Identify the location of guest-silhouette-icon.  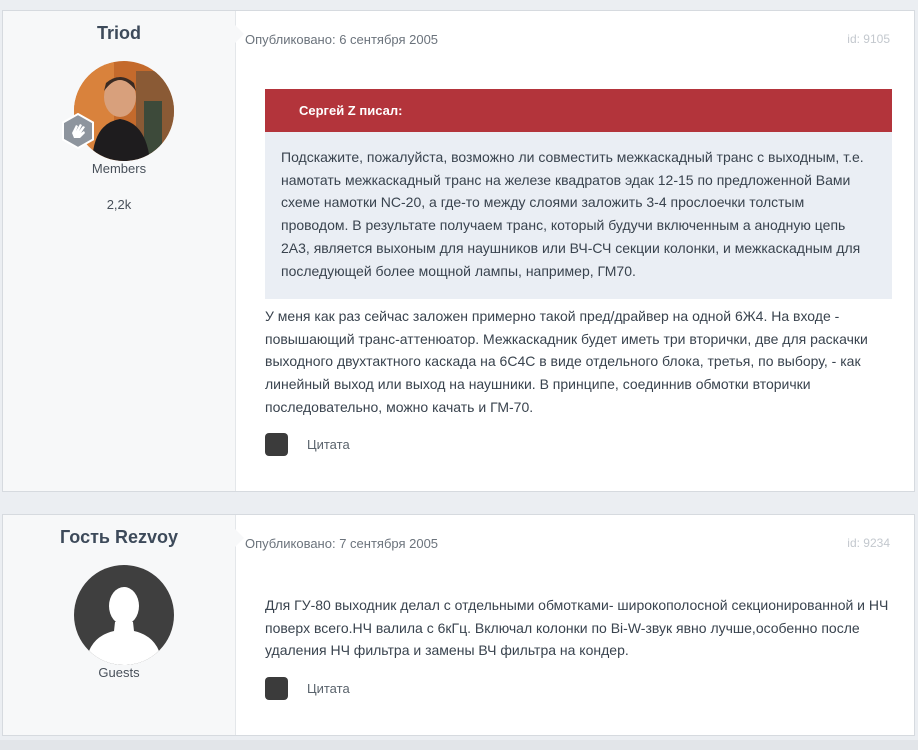
(124, 615).